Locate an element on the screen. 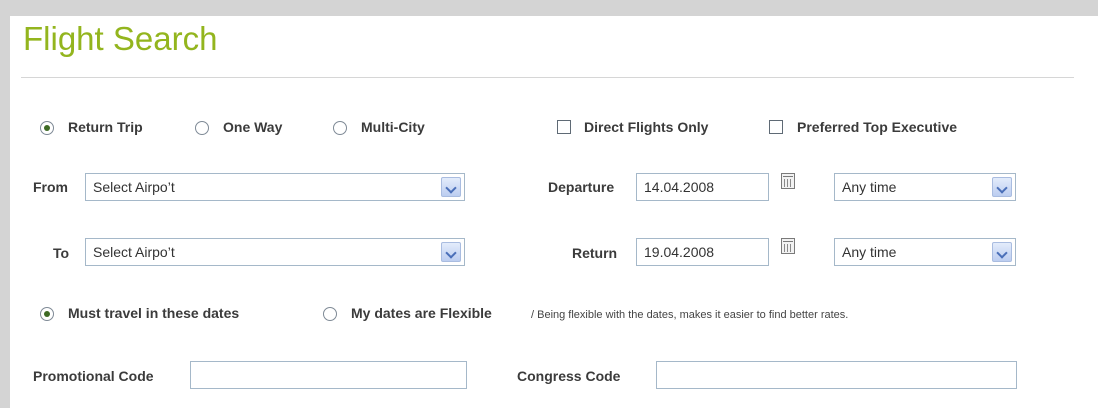 The height and width of the screenshot is (408, 1098). title-divider is located at coordinates (547, 77).